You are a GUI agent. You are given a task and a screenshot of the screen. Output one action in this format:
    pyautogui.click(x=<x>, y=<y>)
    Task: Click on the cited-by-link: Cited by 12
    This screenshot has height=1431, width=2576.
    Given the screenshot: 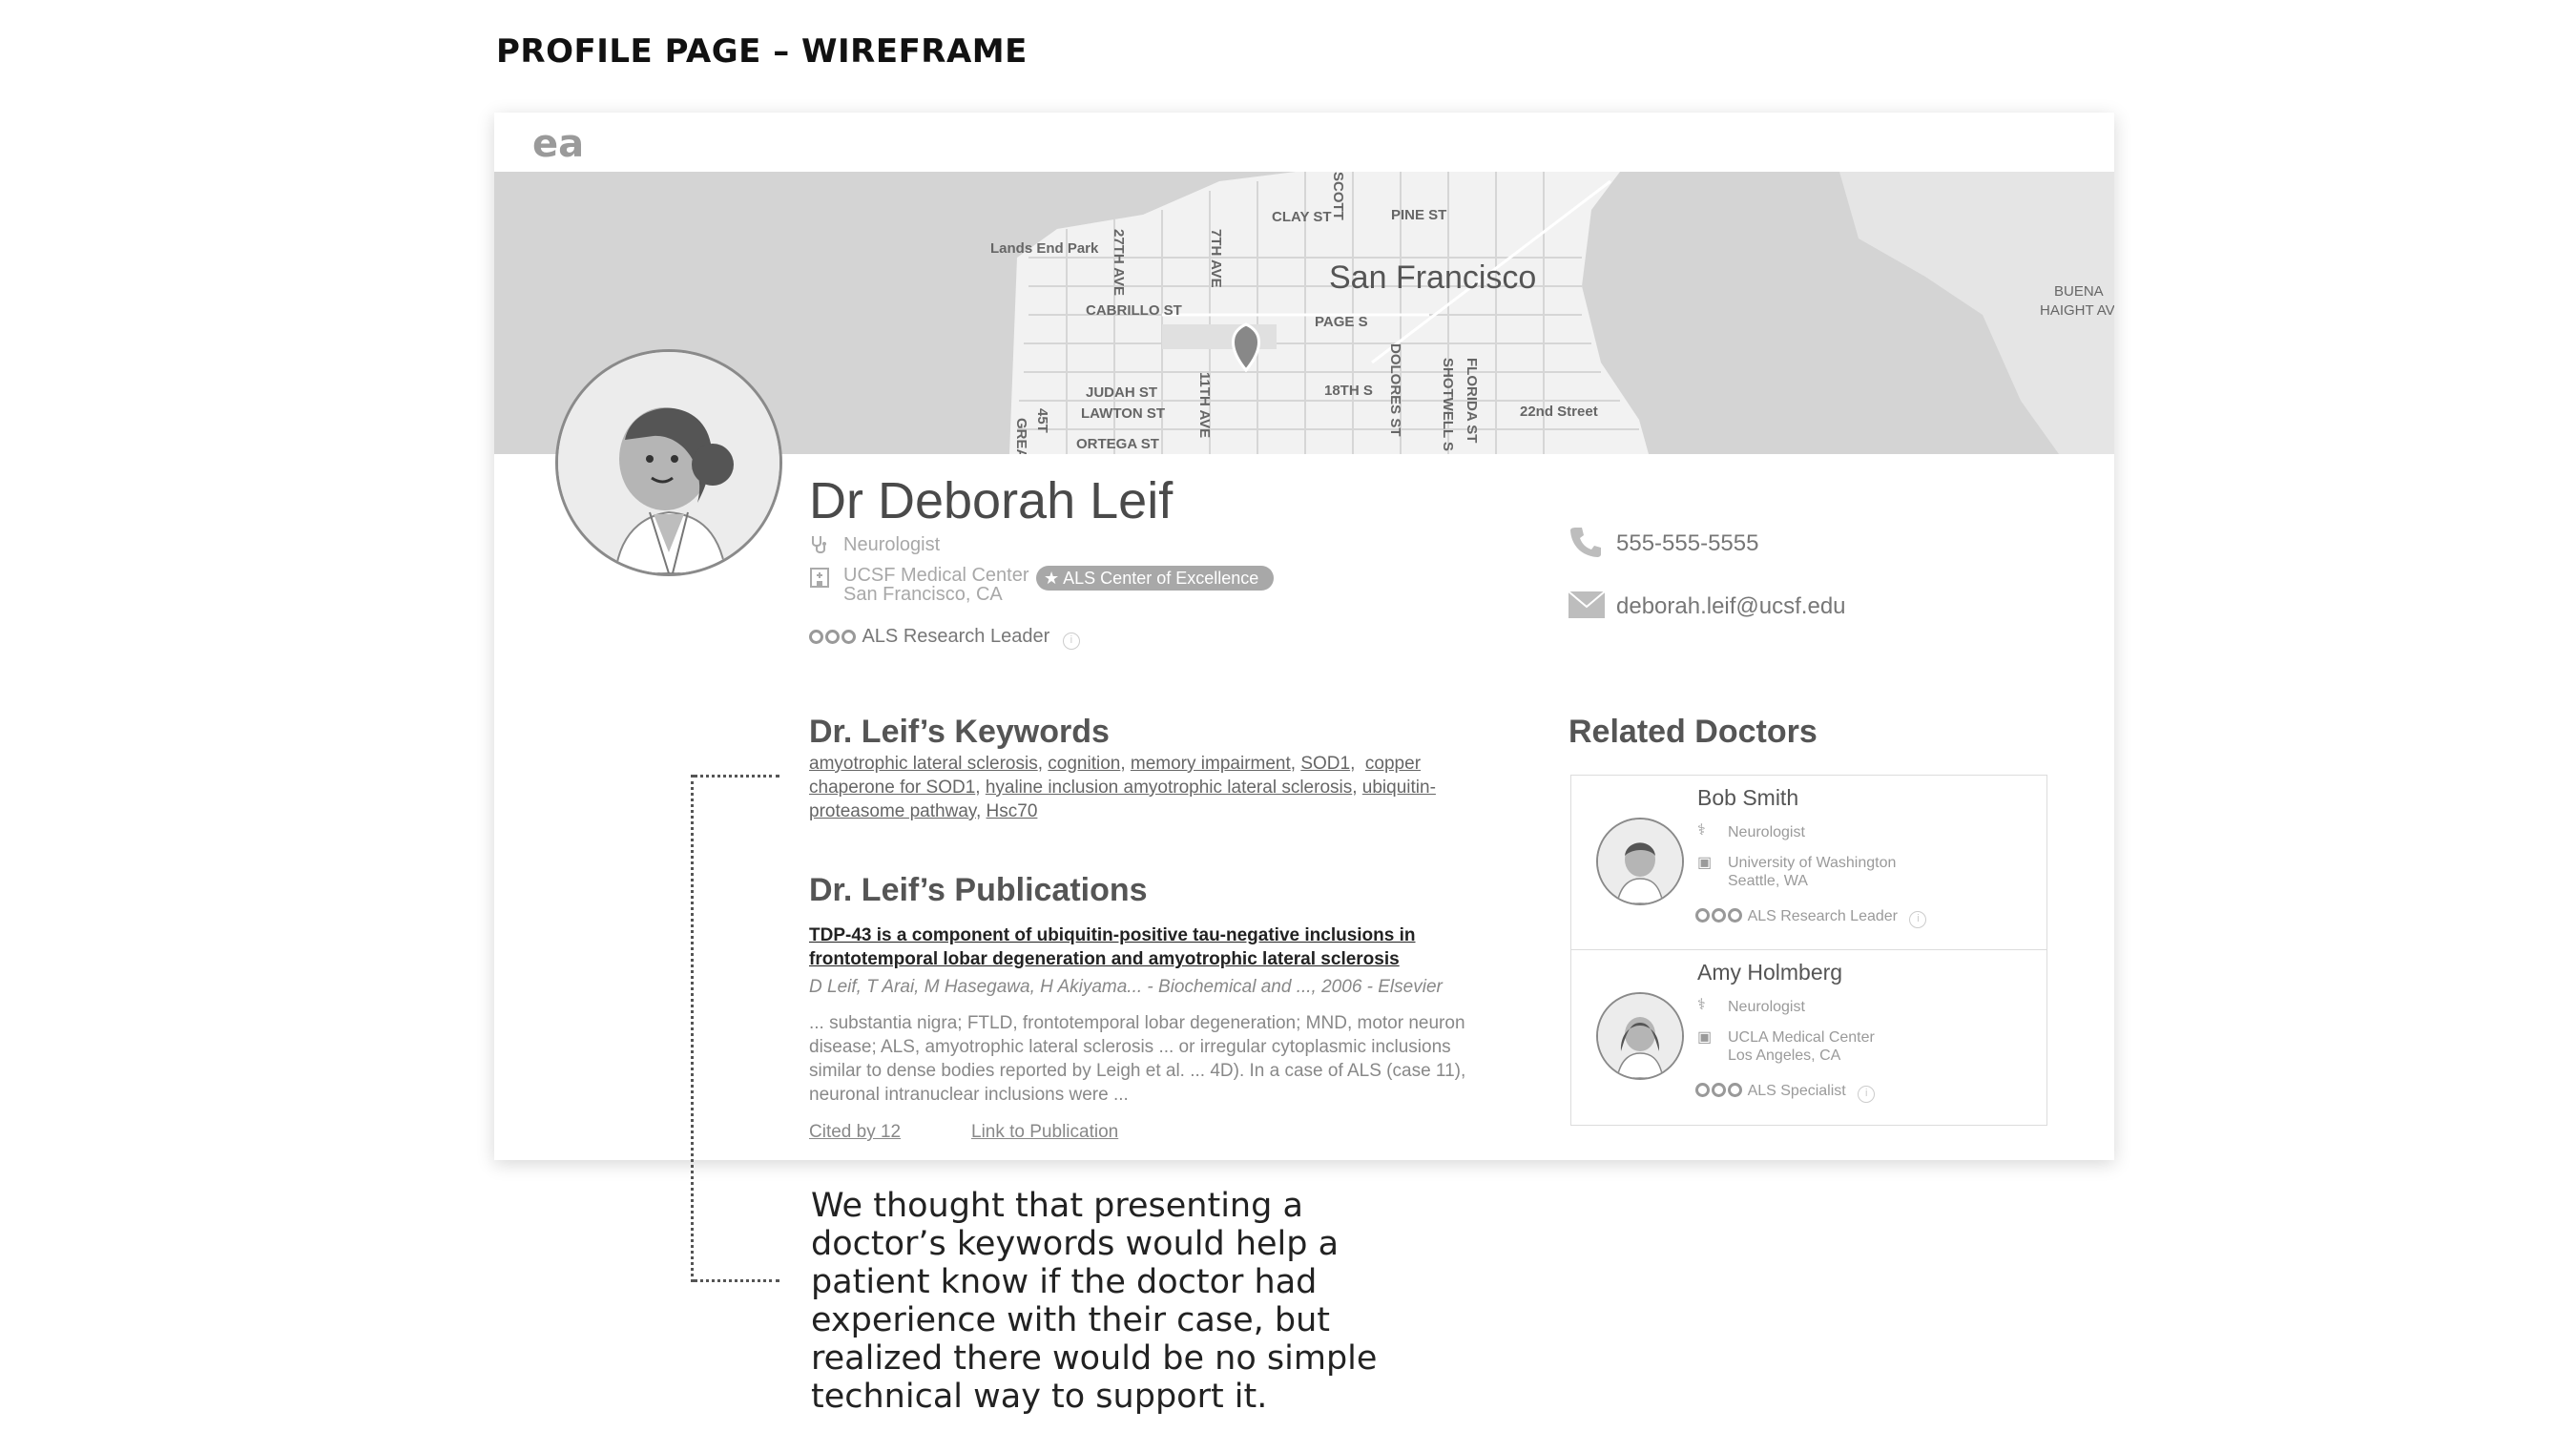 What is the action you would take?
    pyautogui.click(x=855, y=1132)
    